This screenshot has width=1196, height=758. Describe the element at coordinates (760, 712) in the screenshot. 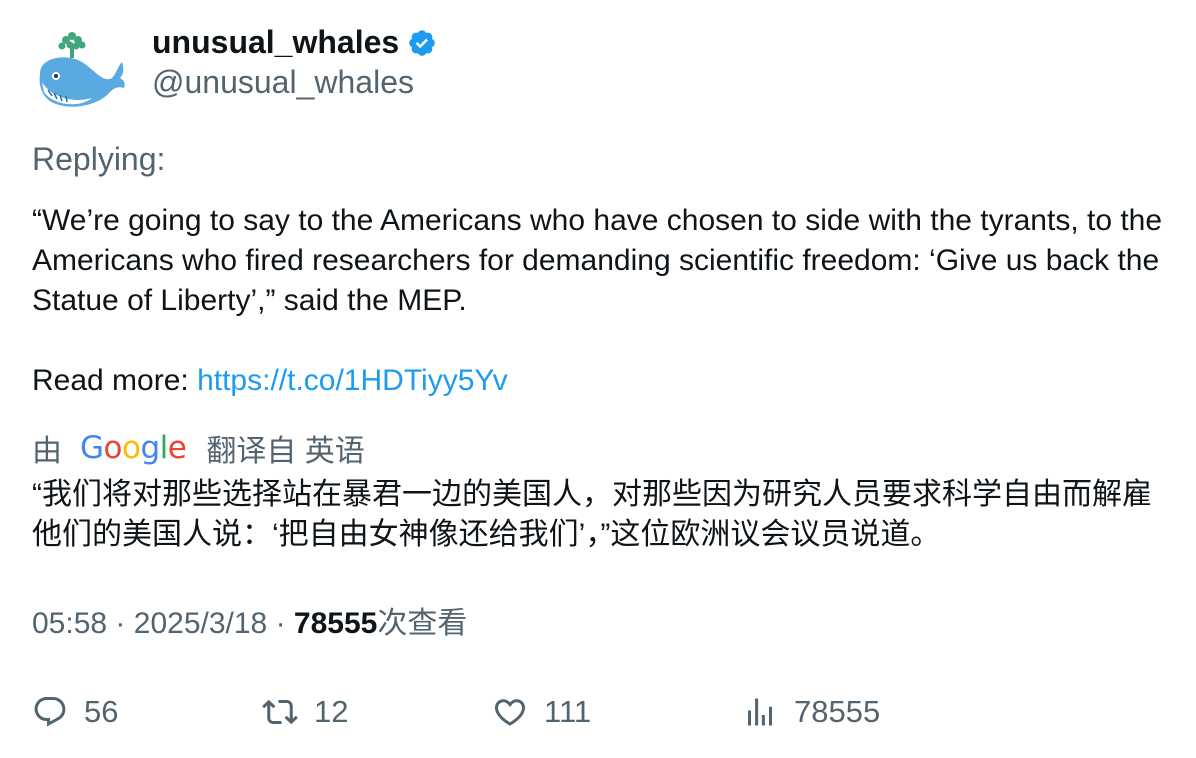

I see `analytics-icon` at that location.